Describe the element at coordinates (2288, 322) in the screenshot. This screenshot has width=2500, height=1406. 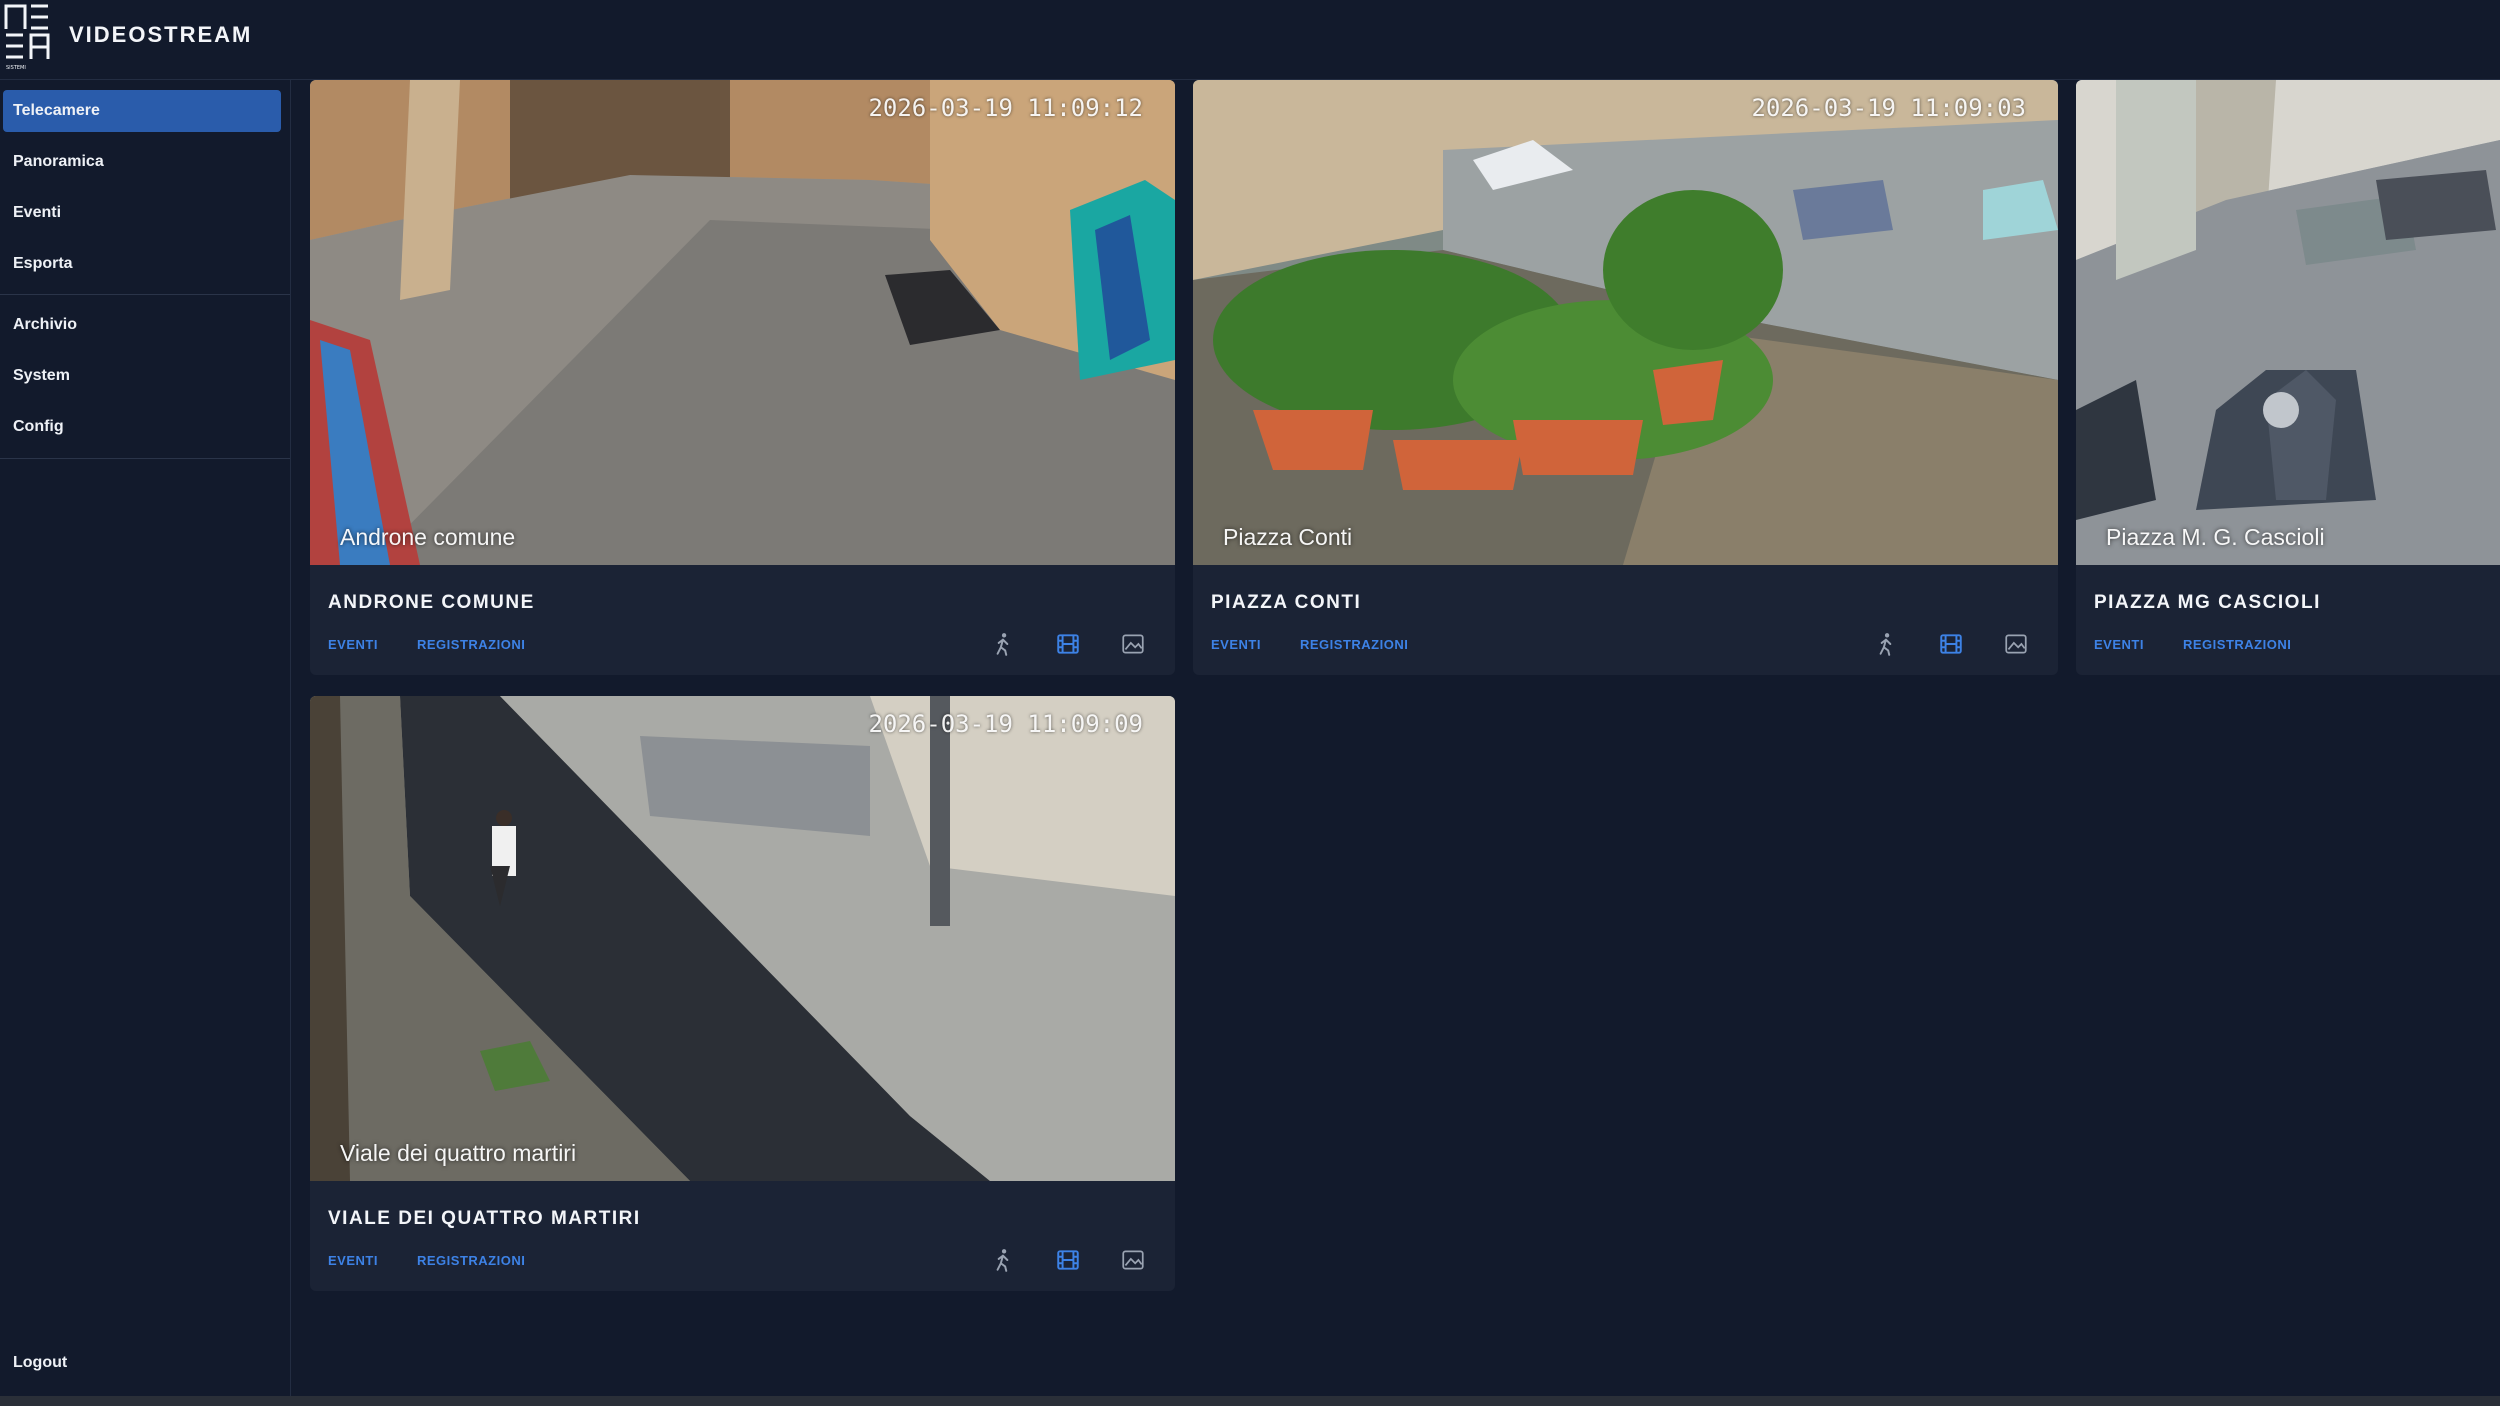
I see `camera-feed: Piazza M. G. Cascioli` at that location.